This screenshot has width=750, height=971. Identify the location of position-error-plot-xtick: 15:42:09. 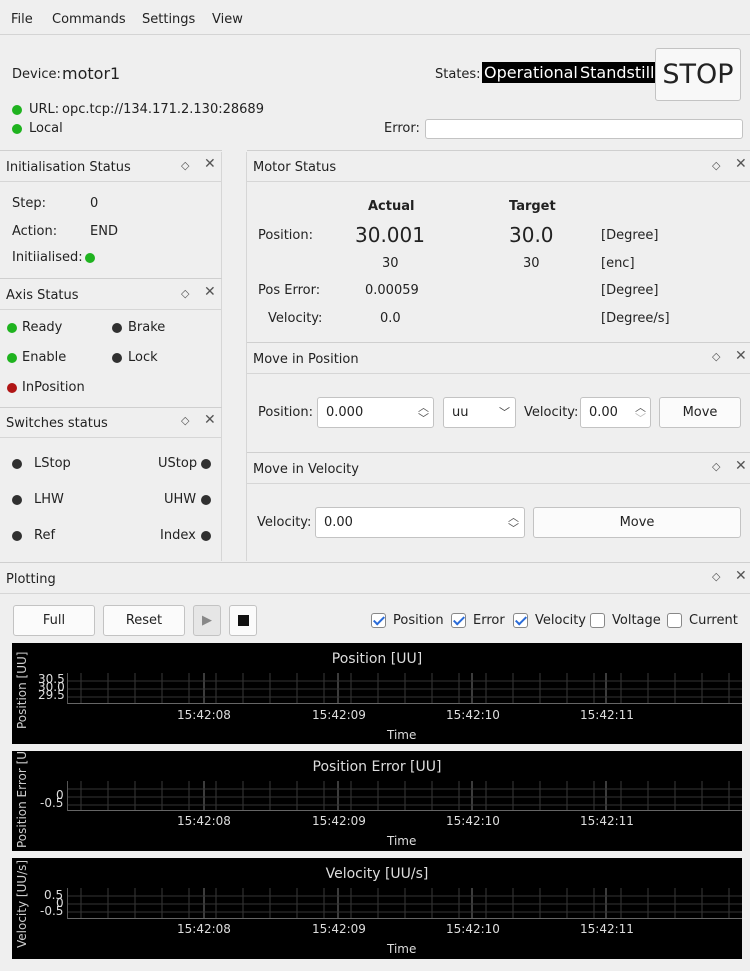
(339, 821).